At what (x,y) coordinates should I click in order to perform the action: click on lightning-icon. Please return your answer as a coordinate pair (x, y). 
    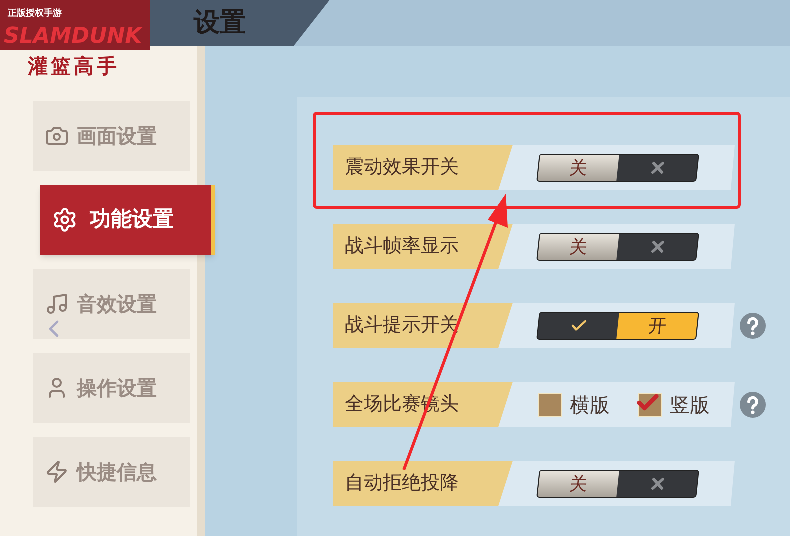
    Looking at the image, I should click on (57, 472).